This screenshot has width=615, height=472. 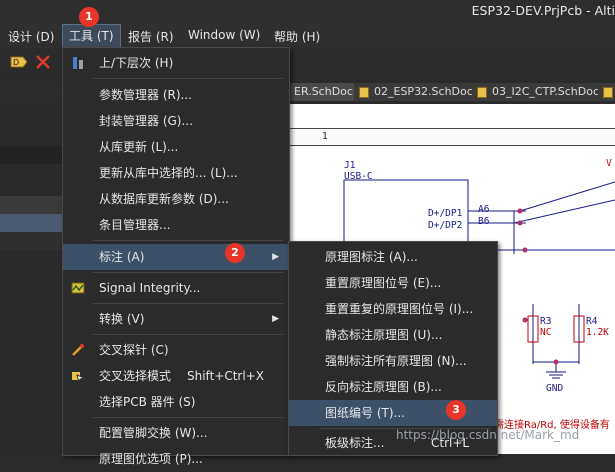 I want to click on menu-bar: 设计 (D) 工具 (T) 报告 (R) Window (W) 帮助 (H), so click(x=307, y=36).